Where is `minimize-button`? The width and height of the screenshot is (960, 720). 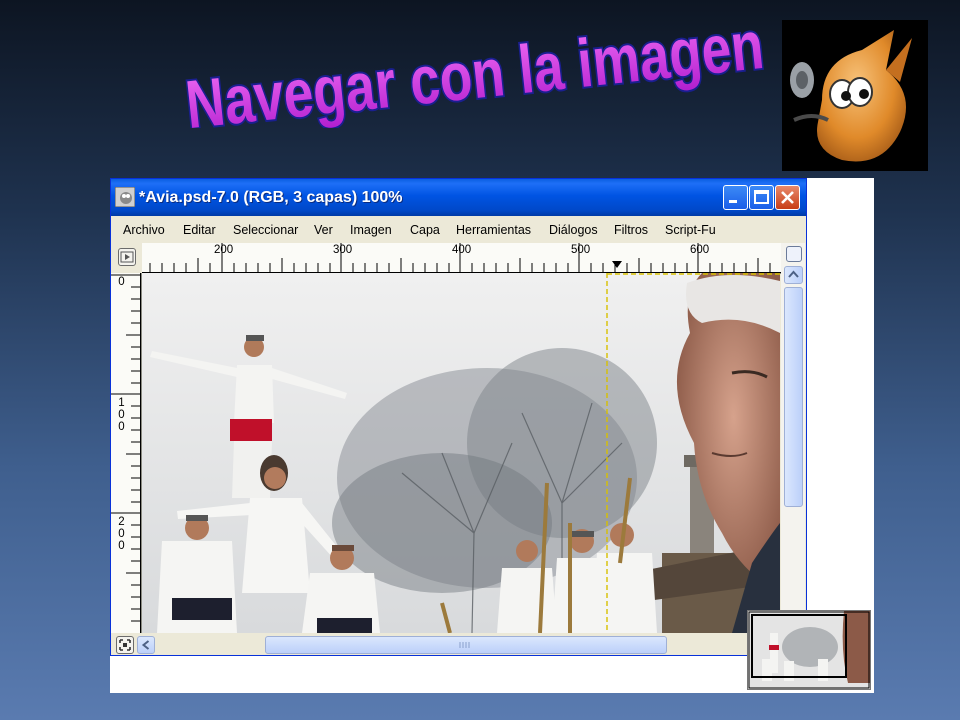
minimize-button is located at coordinates (735, 197).